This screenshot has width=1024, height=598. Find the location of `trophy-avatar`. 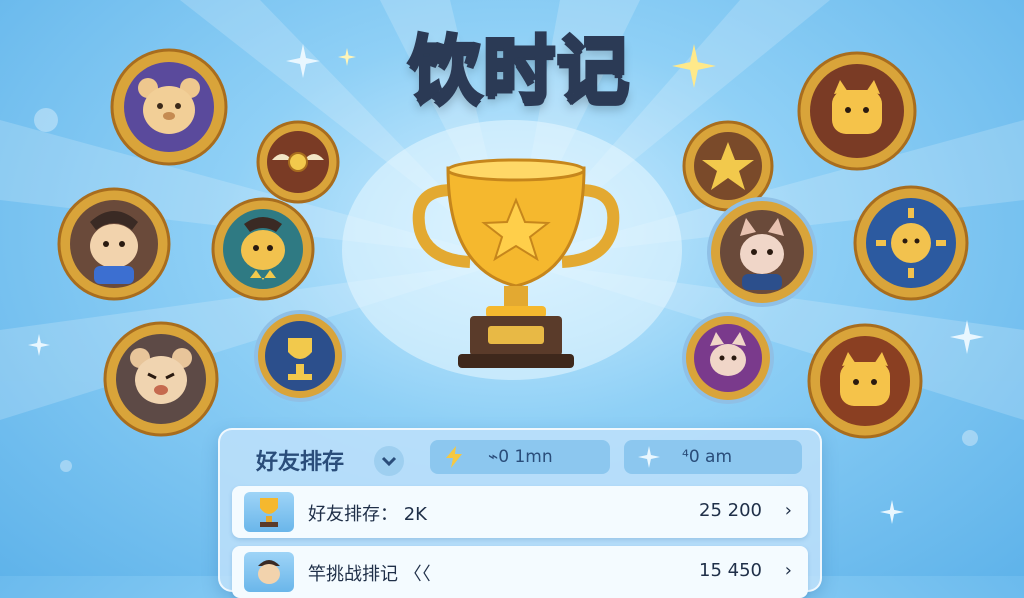

trophy-avatar is located at coordinates (269, 512).